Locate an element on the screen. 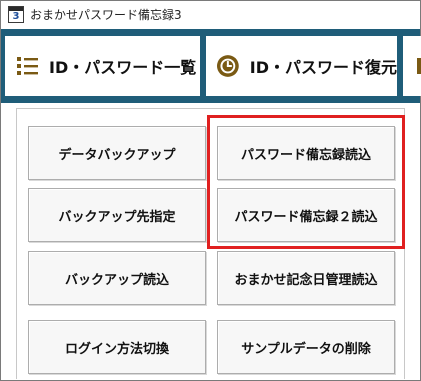 This screenshot has height=381, width=421. list-icon is located at coordinates (27, 66).